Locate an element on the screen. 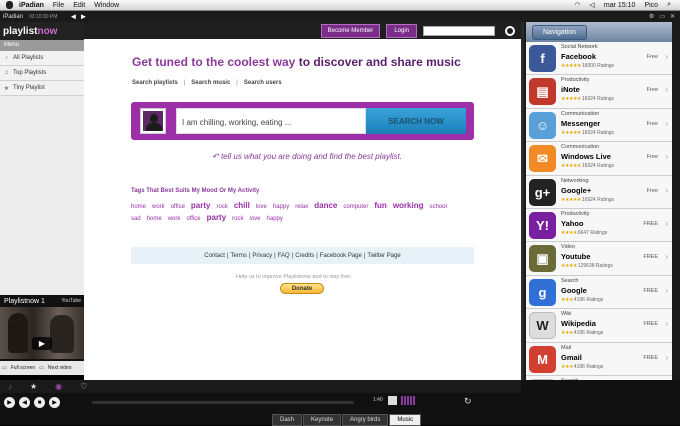 This screenshot has width=680, height=426. apple-icon is located at coordinates (9, 5).